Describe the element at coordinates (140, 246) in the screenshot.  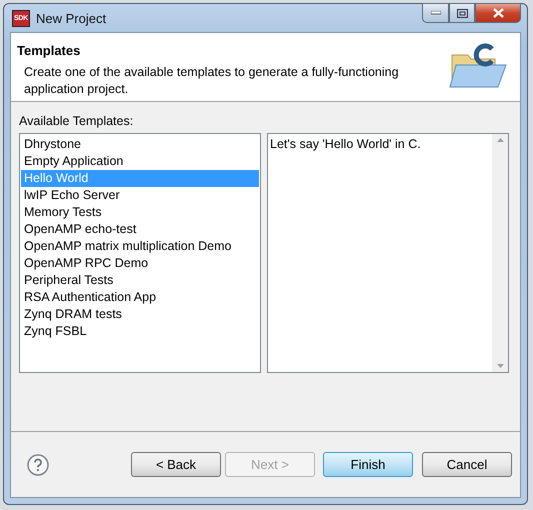
I see `template-item: OpenAMP matrix multiplication Demo` at that location.